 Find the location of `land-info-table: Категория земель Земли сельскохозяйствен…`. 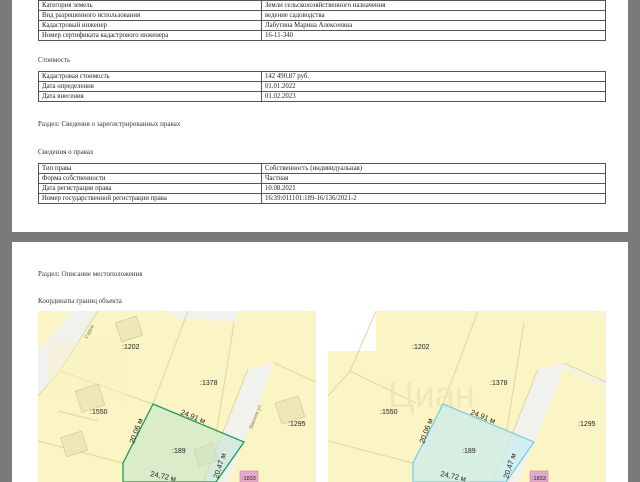

land-info-table: Категория земель Земли сельскохозяйствен… is located at coordinates (322, 20).